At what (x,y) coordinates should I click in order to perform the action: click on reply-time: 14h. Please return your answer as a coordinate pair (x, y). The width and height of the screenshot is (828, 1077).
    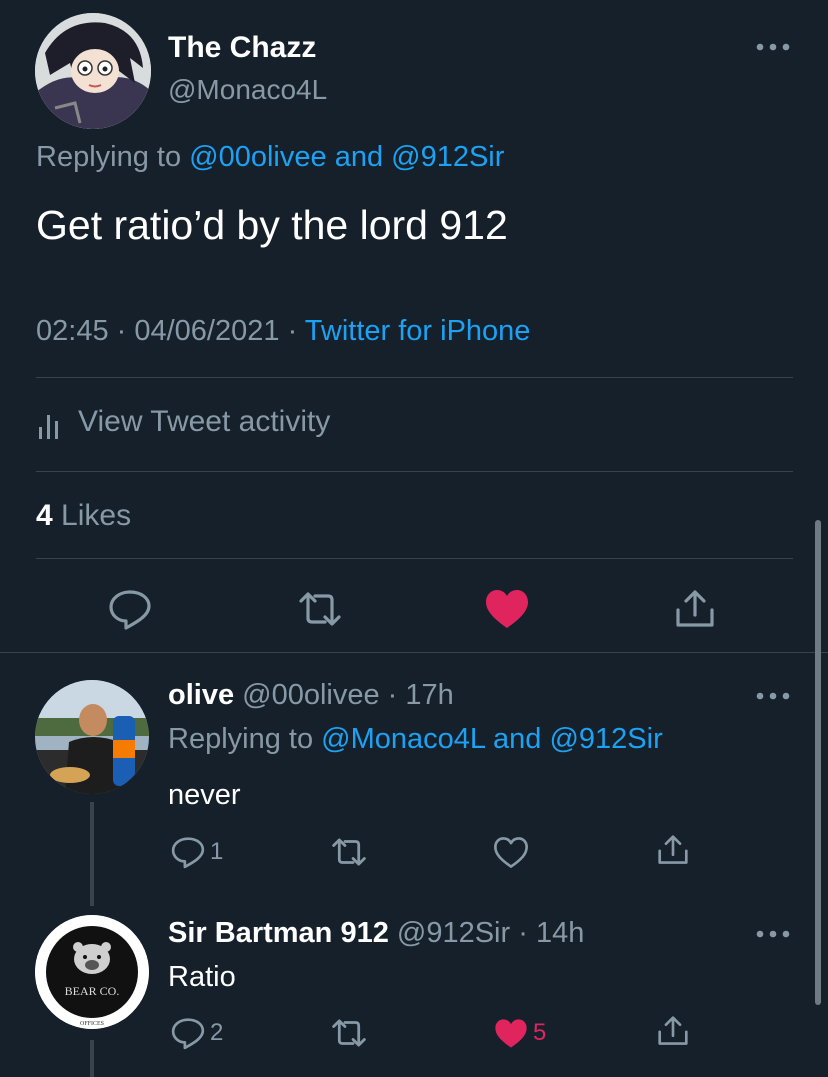
    Looking at the image, I should click on (560, 933).